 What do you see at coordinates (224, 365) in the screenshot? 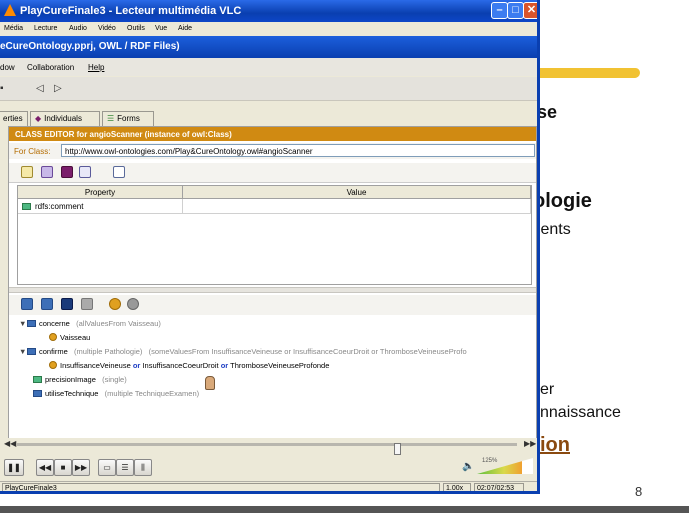
I see `tree-union-or2: or` at bounding box center [224, 365].